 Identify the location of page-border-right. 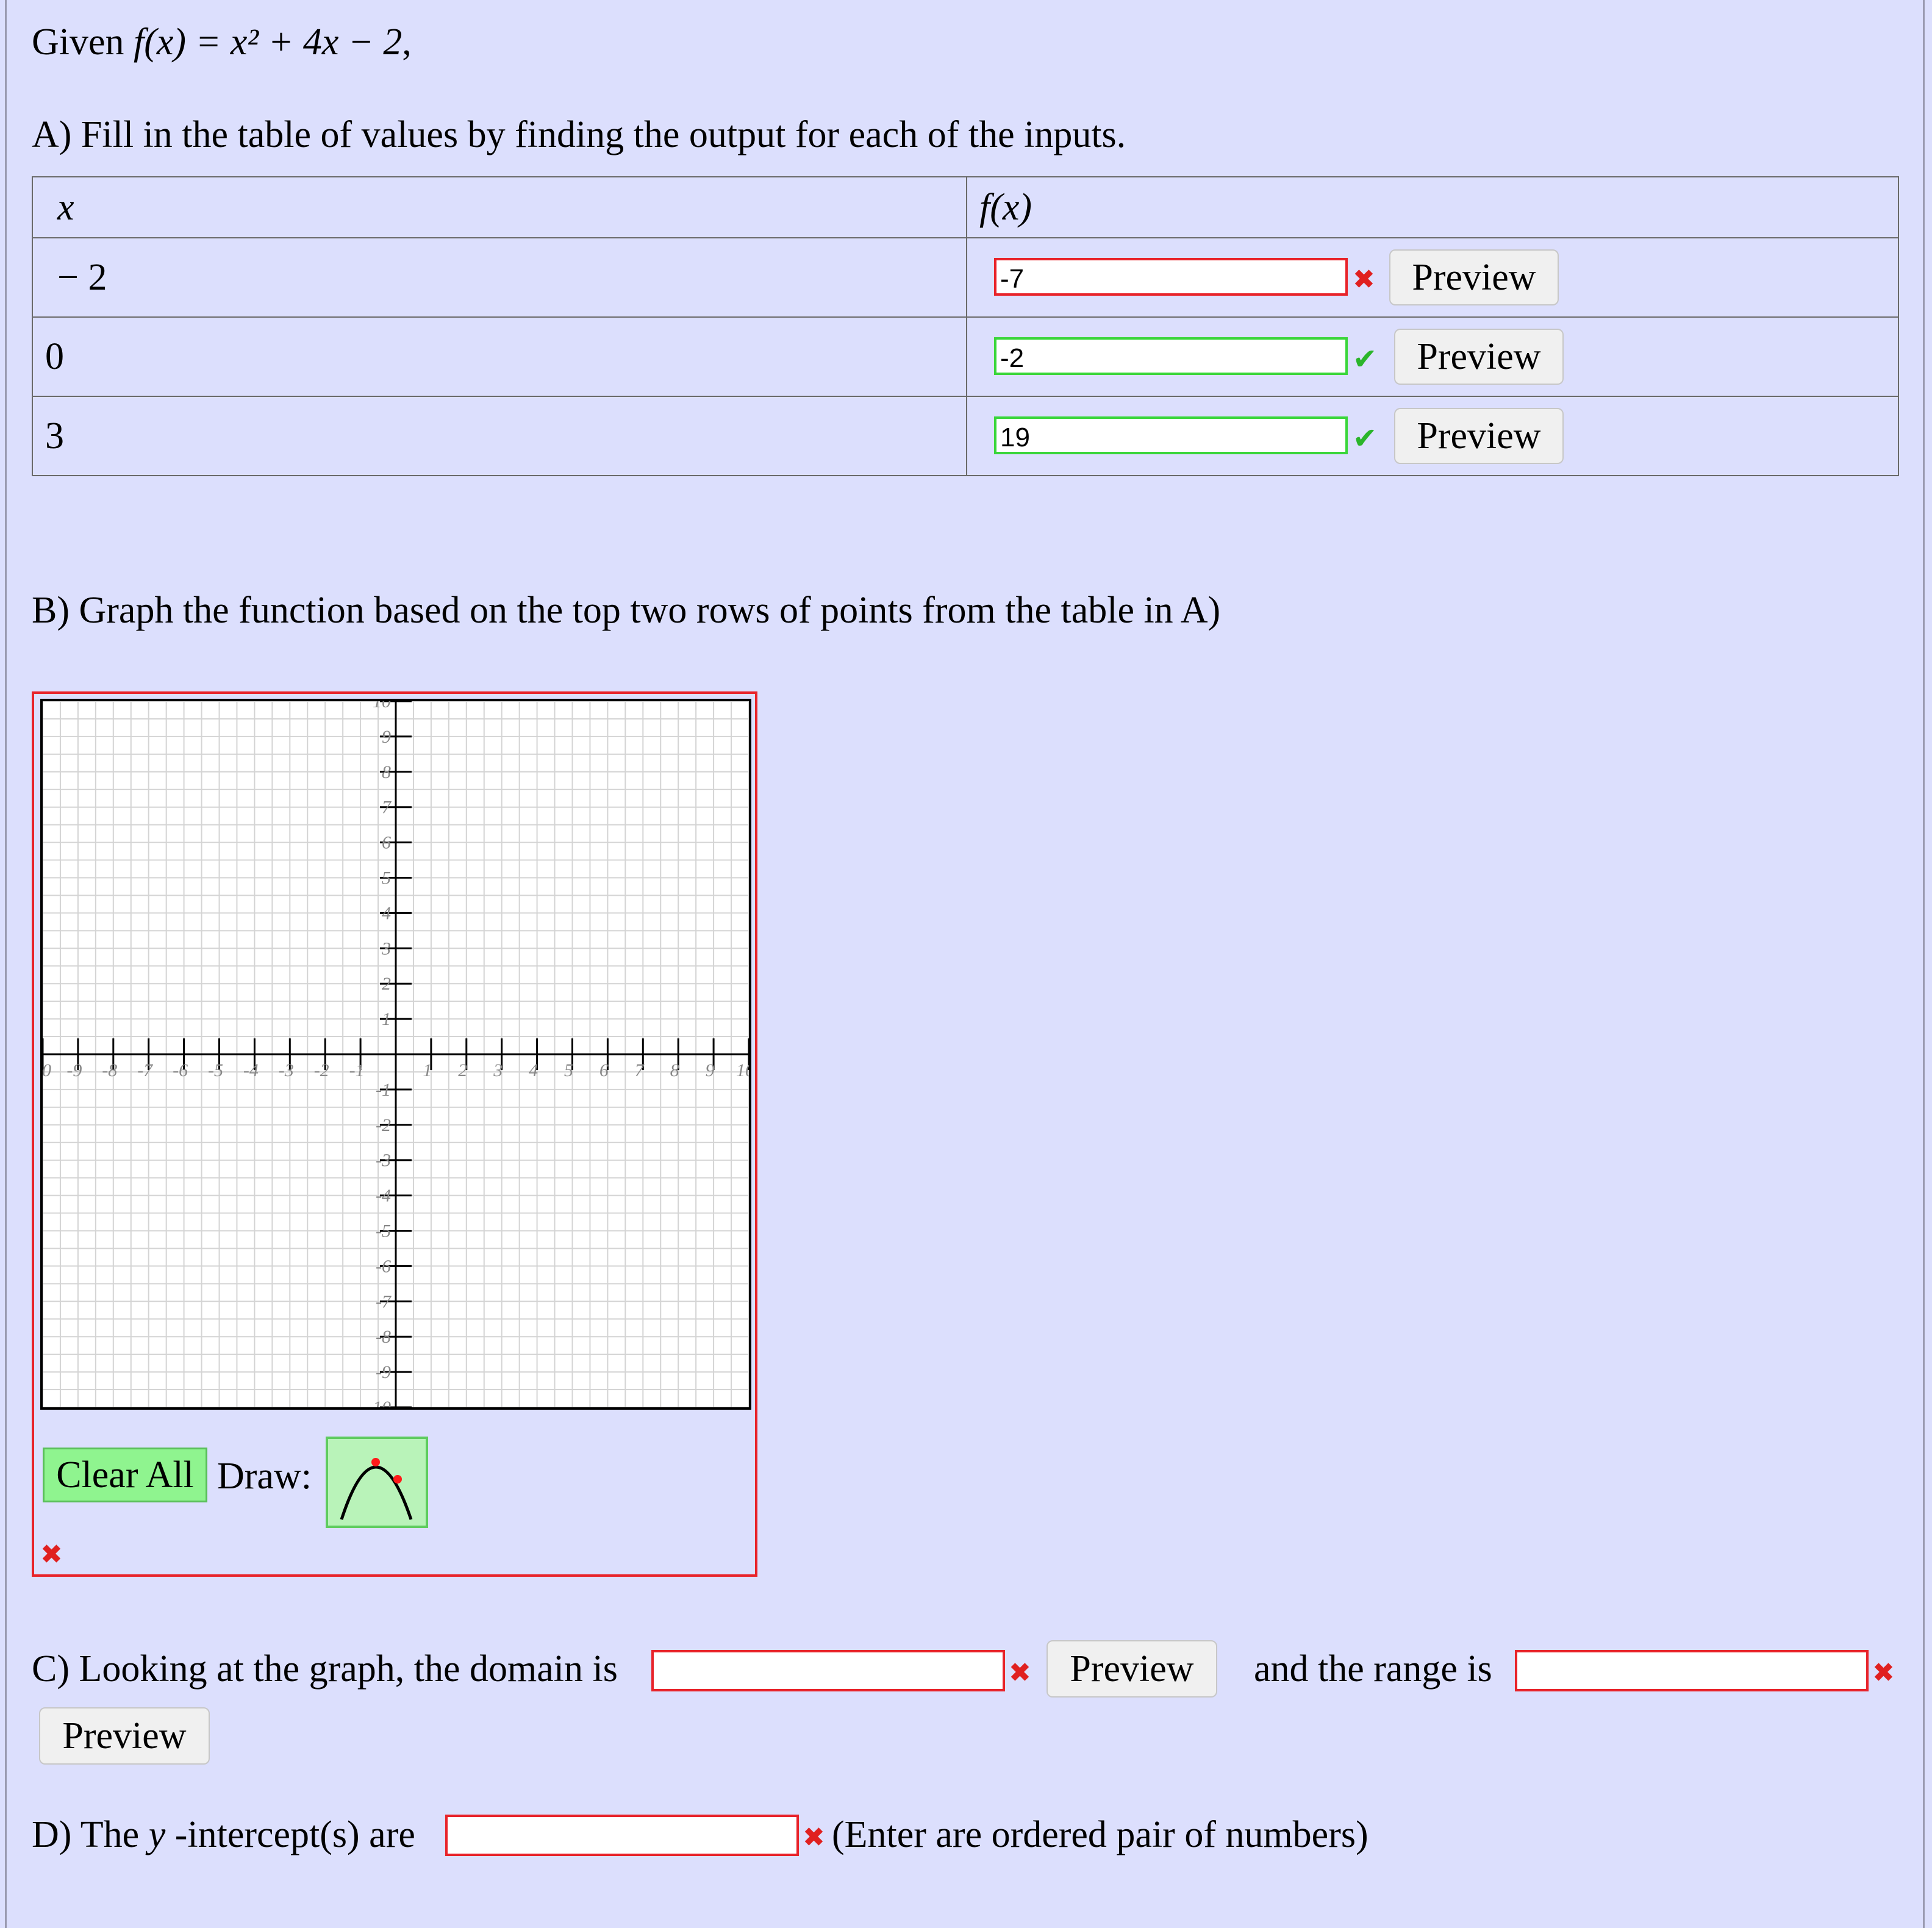
(1924, 964).